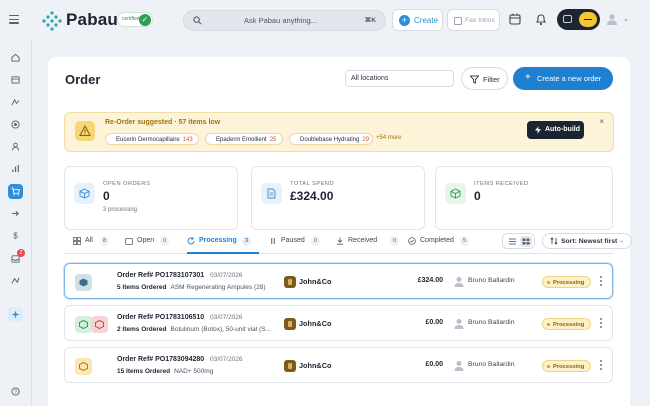  I want to click on search-icon, so click(197, 20).